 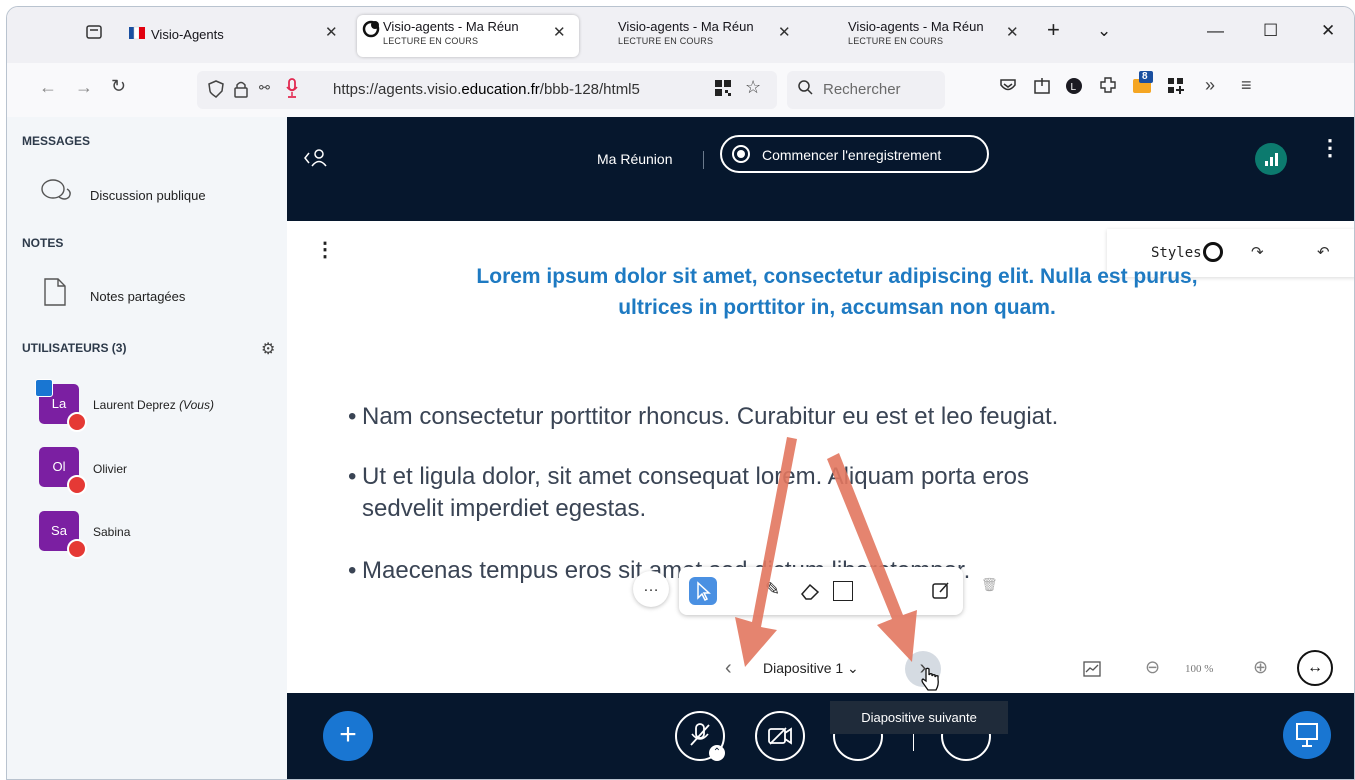 What do you see at coordinates (153, 405) in the screenshot?
I see `user-name: Laurent Deprez (Vous)` at bounding box center [153, 405].